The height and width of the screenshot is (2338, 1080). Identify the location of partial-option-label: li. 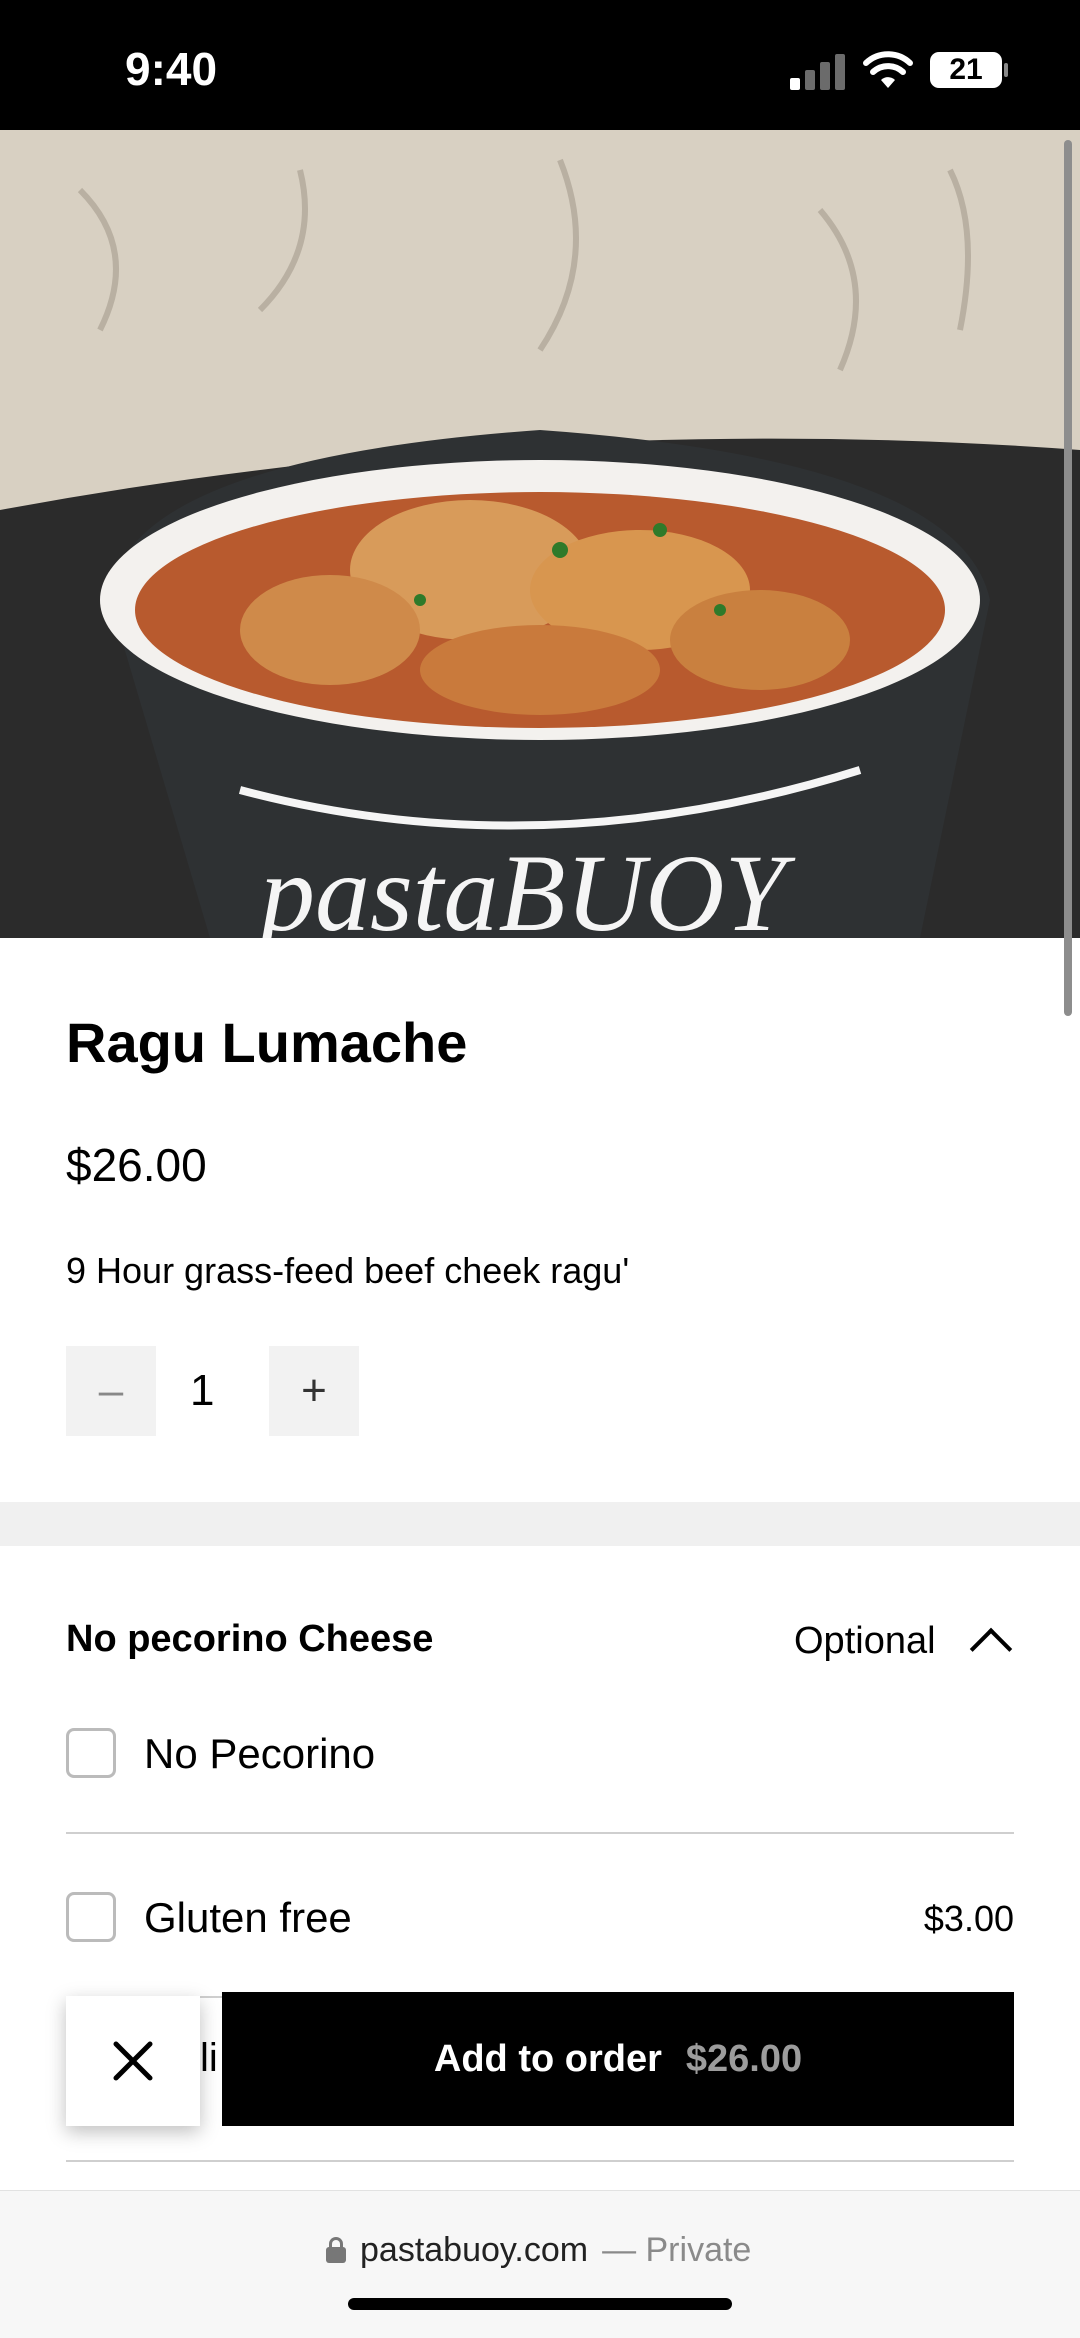
(209, 2058).